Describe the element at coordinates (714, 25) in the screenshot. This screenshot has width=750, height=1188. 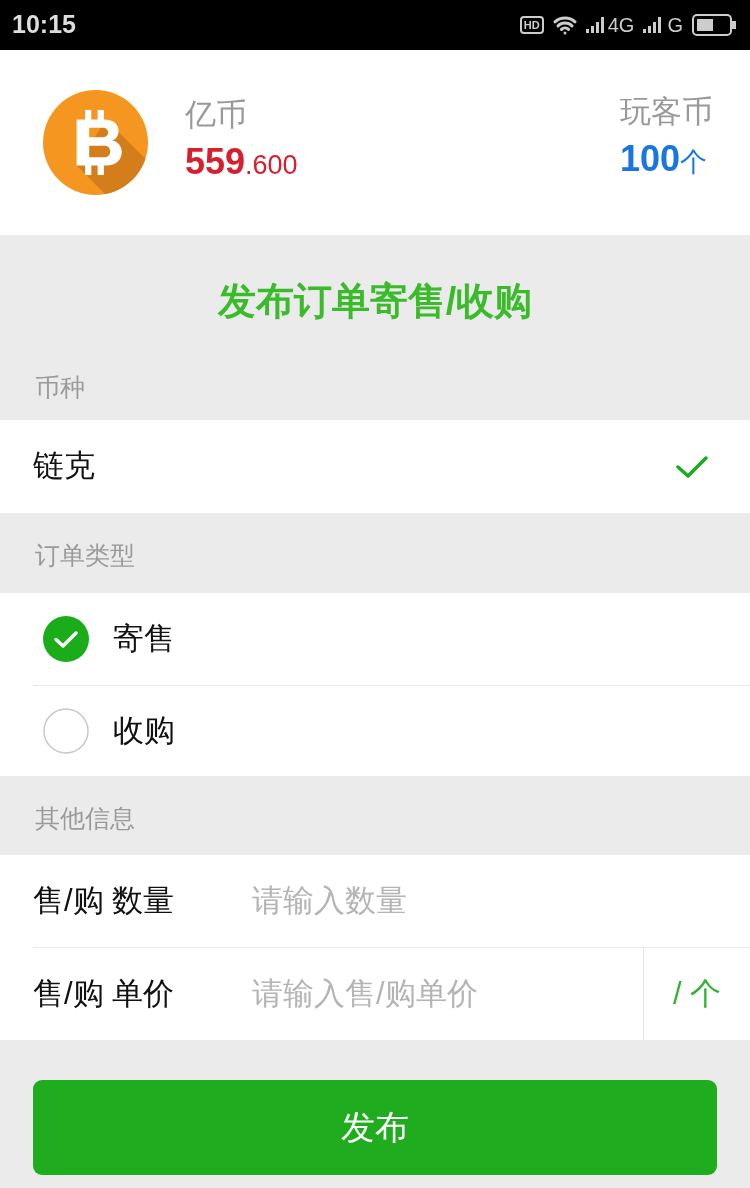
I see `battery-icon` at that location.